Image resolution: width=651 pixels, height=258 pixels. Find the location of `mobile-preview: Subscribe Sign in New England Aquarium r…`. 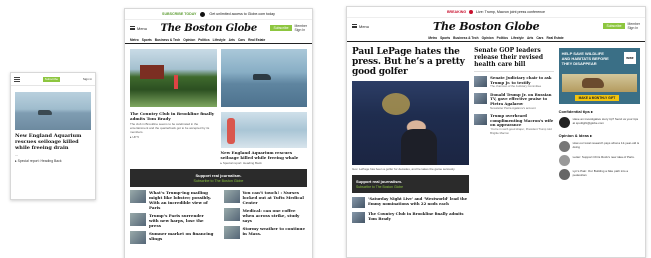

mobile-preview: Subscribe Sign in New England Aquarium r… is located at coordinates (53, 136).